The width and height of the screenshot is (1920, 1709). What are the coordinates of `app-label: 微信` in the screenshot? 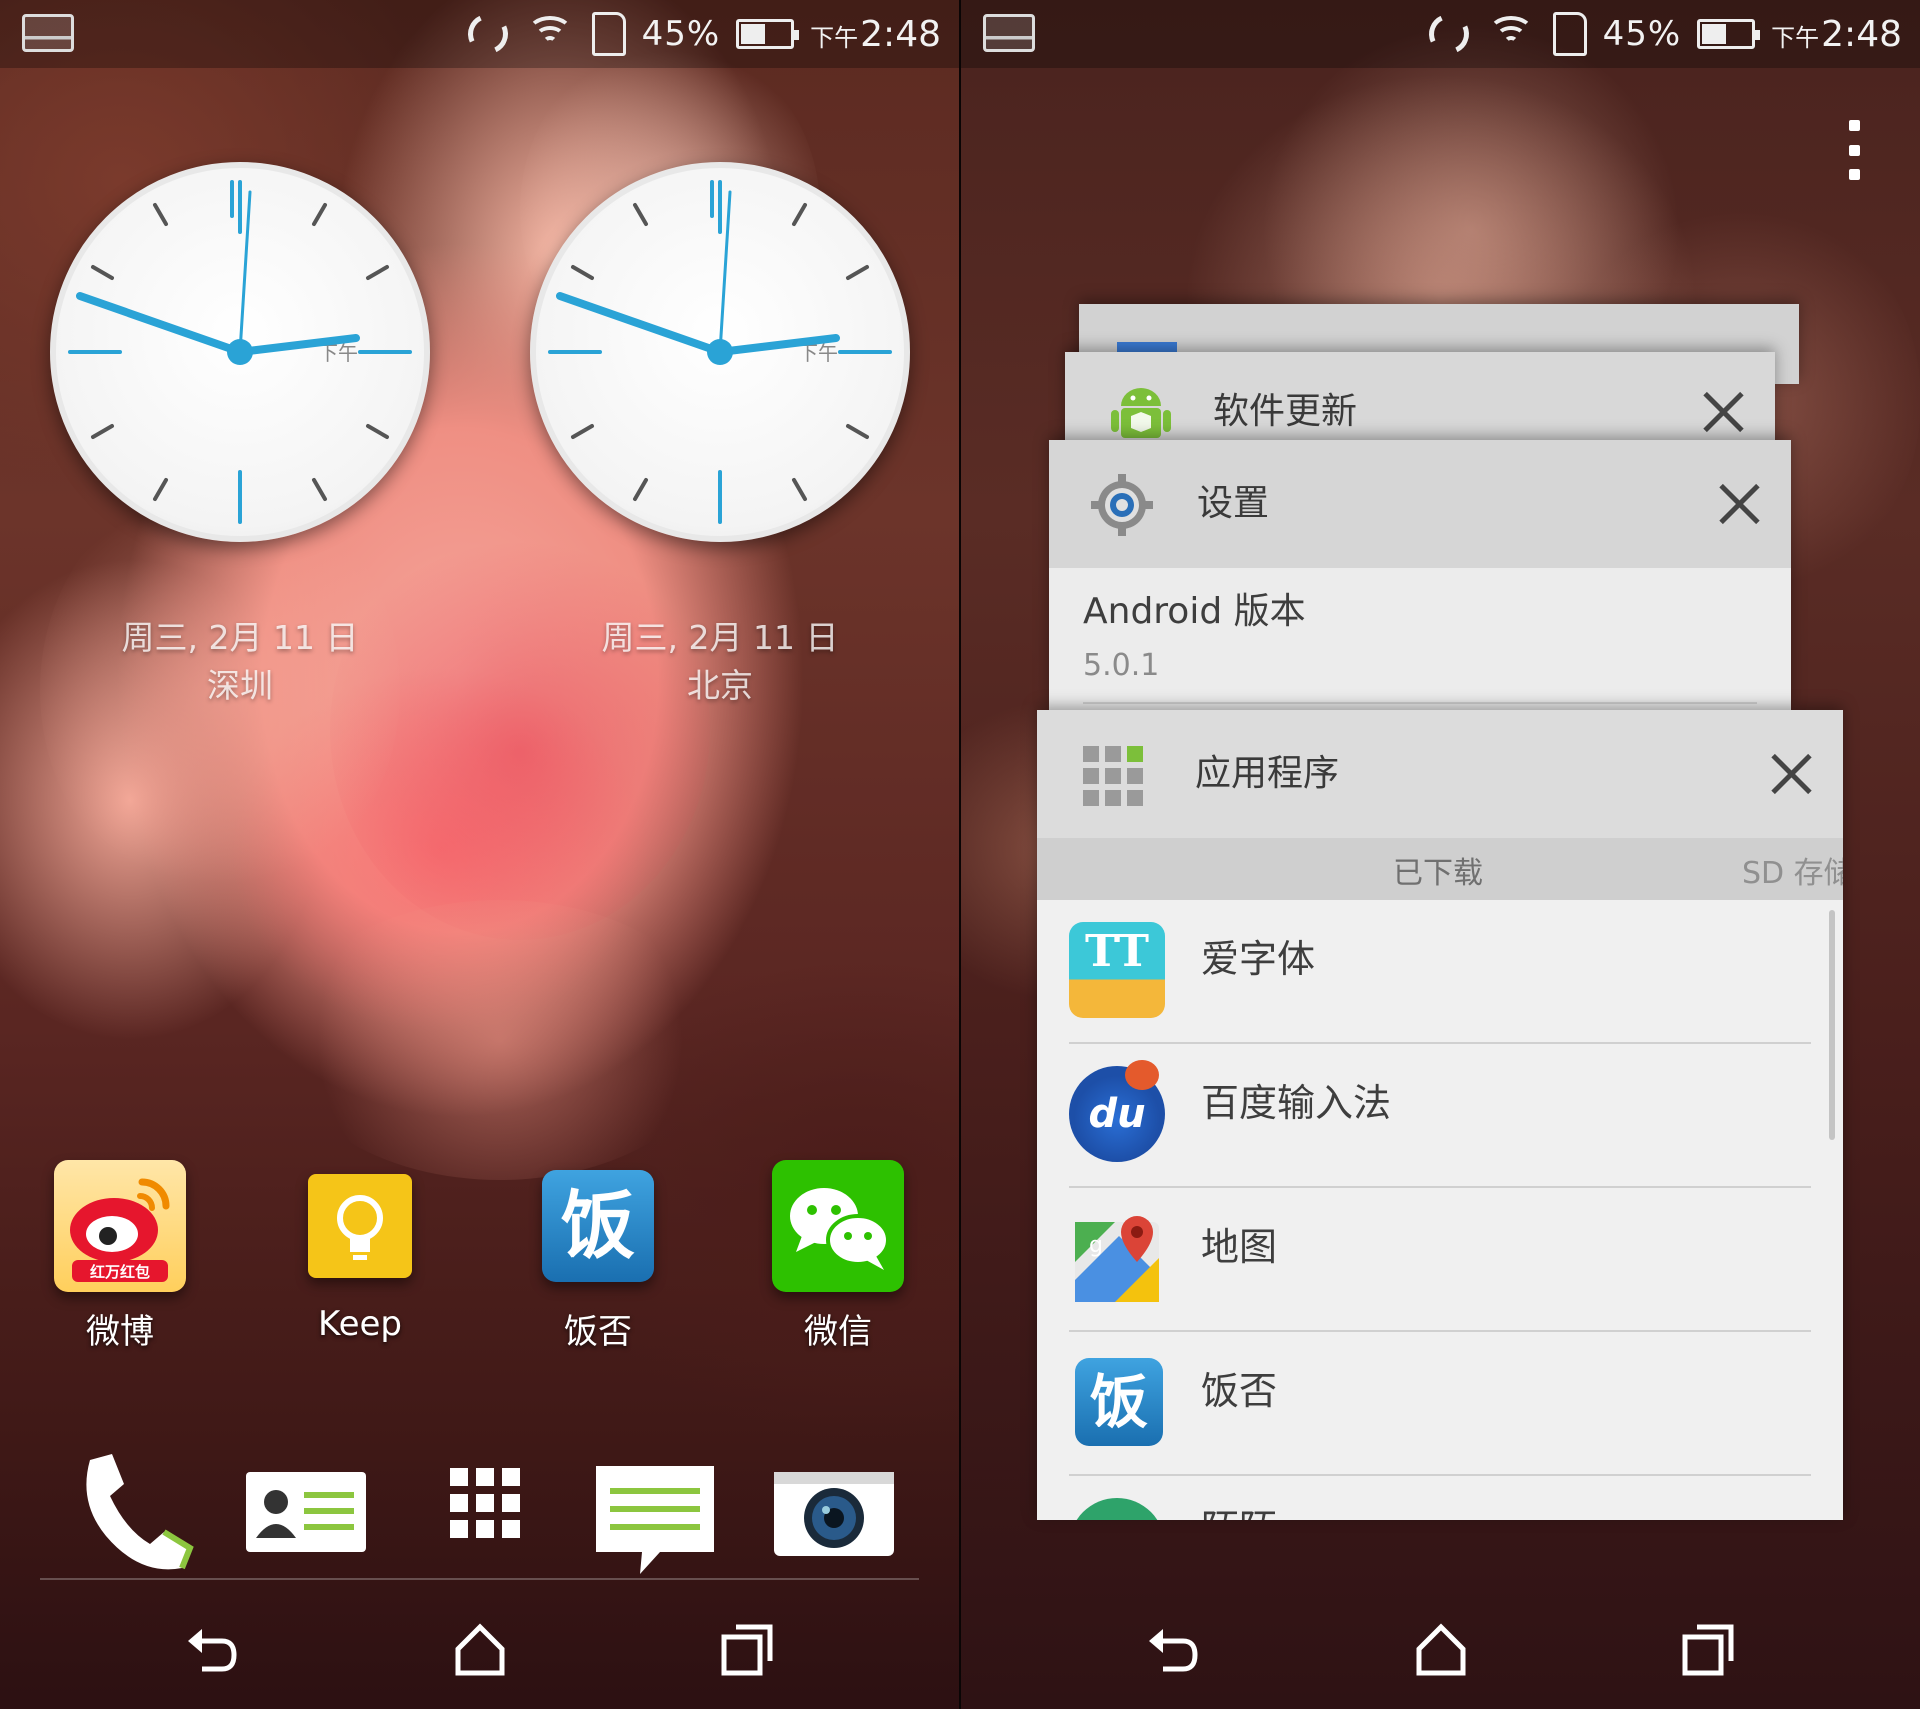 It's located at (838, 1332).